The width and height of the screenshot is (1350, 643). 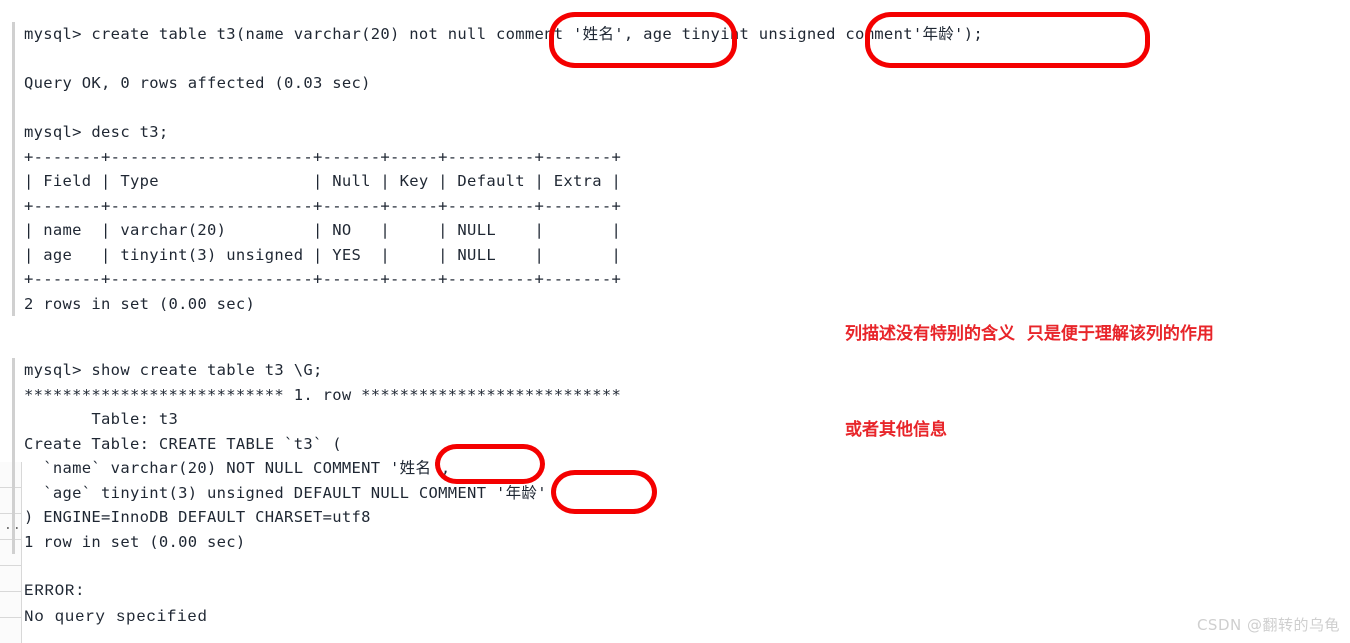 What do you see at coordinates (173, 370) in the screenshot?
I see `terminal-line: mysql> show create table t3 \G;` at bounding box center [173, 370].